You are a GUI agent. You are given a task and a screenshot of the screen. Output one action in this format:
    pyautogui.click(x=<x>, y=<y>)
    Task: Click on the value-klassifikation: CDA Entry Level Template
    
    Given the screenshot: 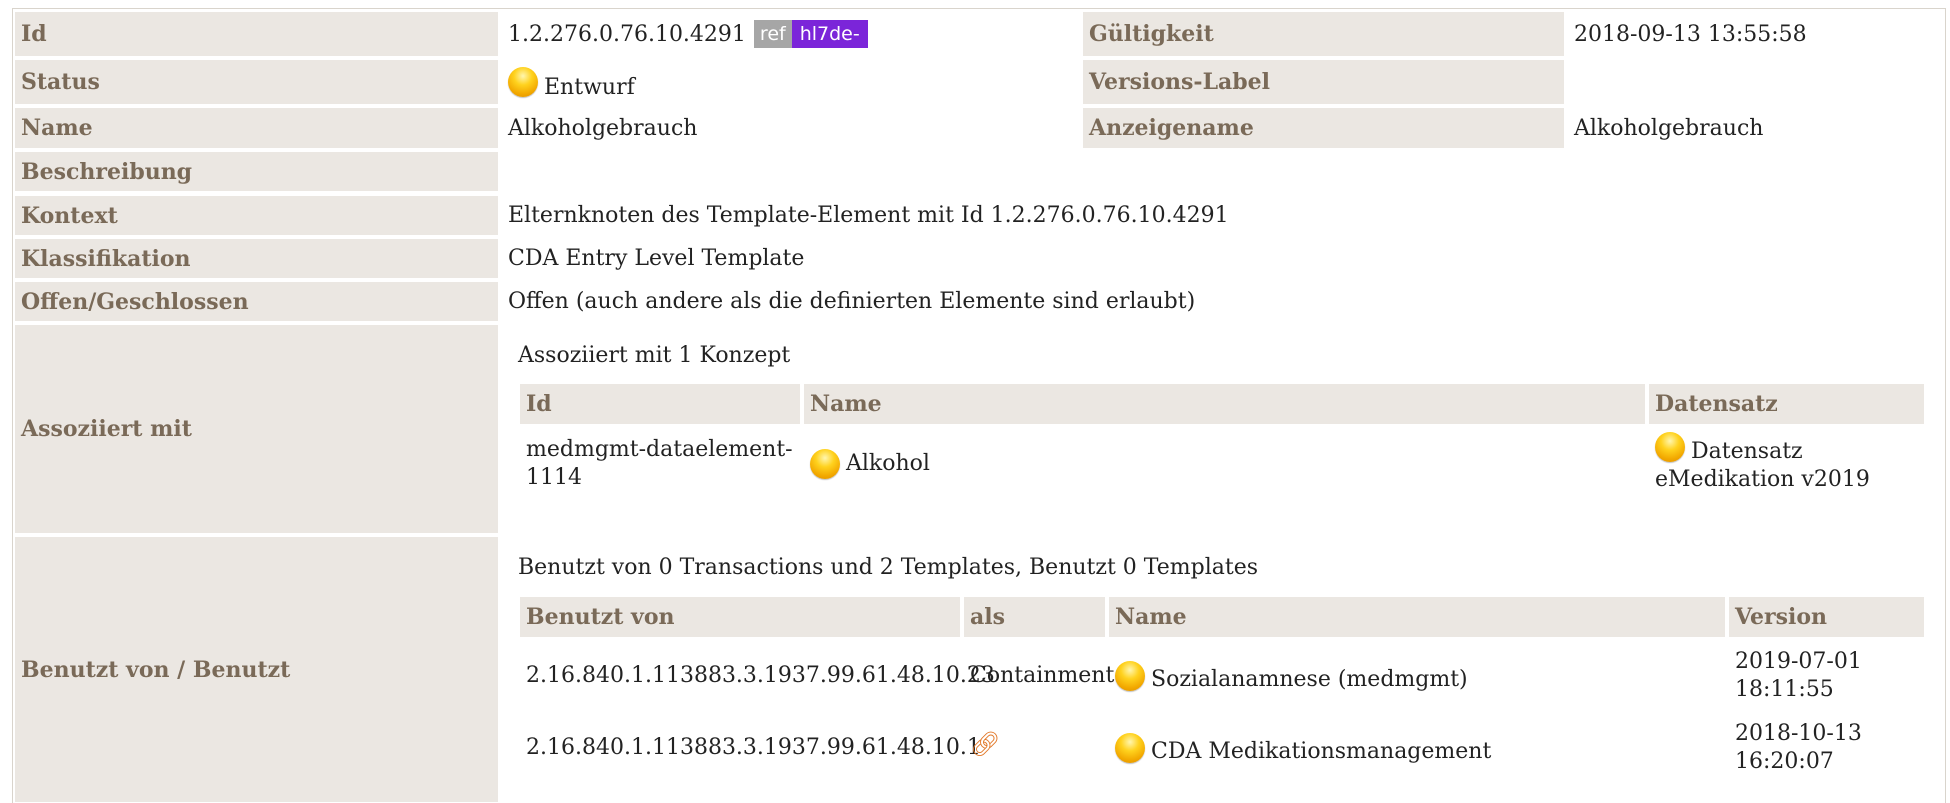 What is the action you would take?
    pyautogui.click(x=656, y=258)
    